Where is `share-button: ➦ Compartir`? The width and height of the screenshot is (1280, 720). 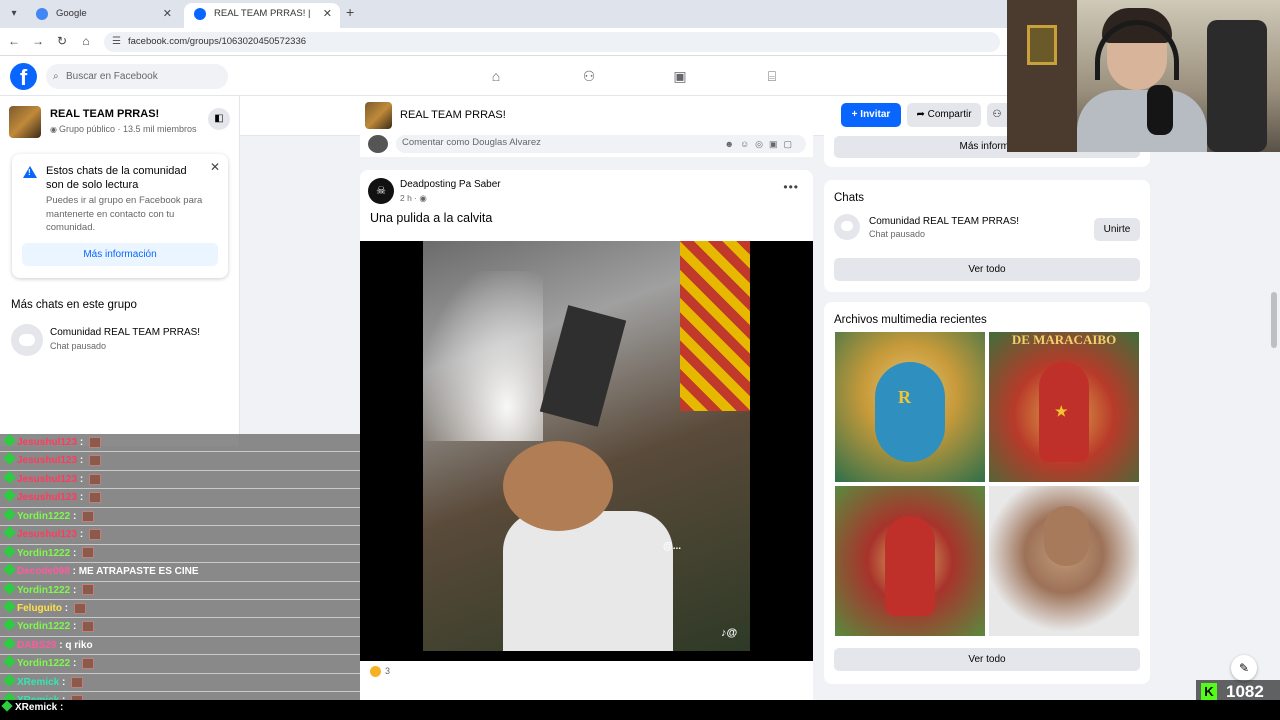
share-button: ➦ Compartir is located at coordinates (944, 115).